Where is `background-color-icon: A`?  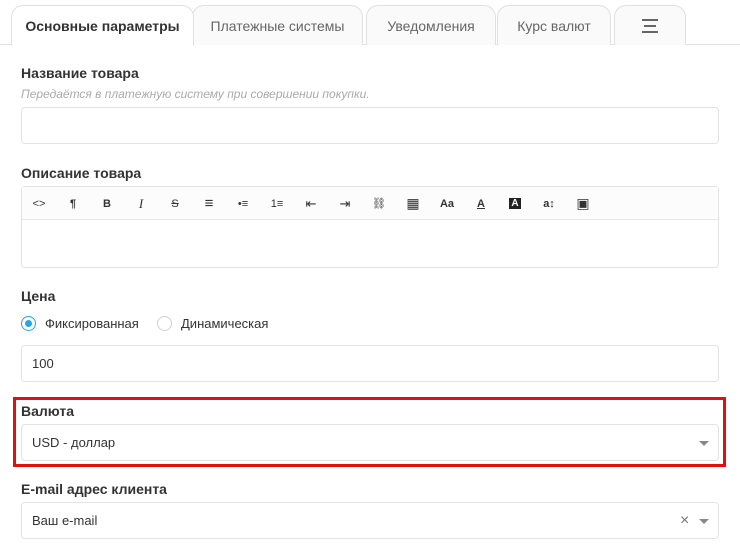
background-color-icon: A is located at coordinates (515, 203).